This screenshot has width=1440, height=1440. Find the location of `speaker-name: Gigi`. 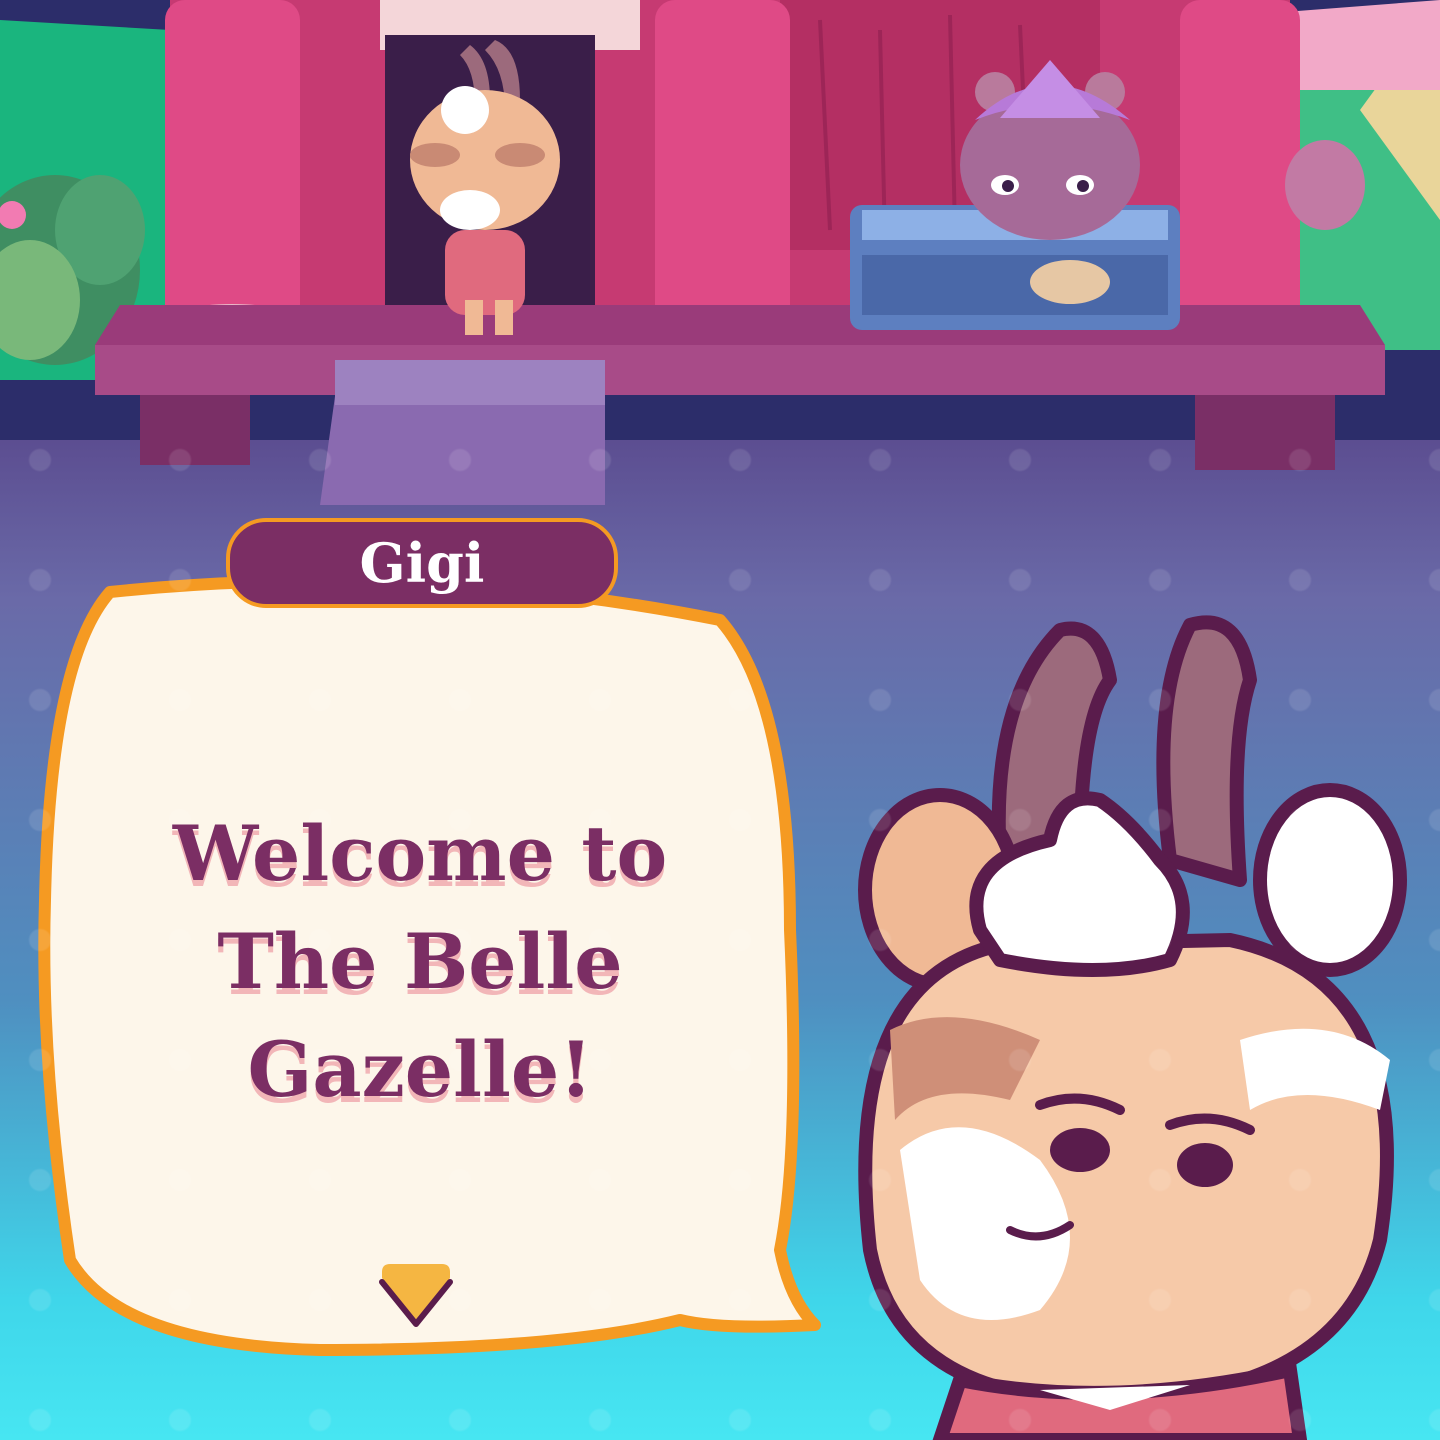

speaker-name: Gigi is located at coordinates (422, 563).